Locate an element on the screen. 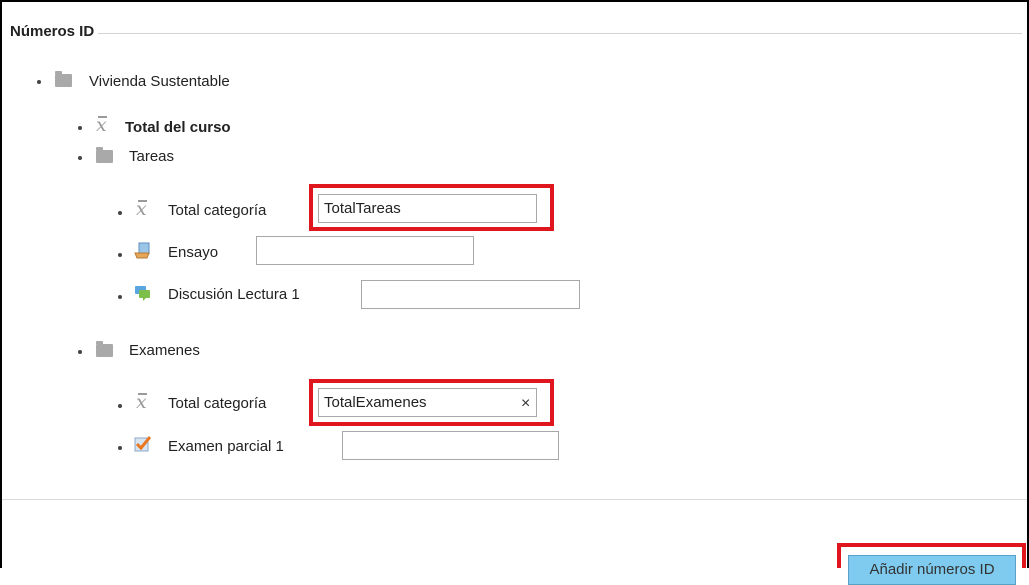  idnumber-input-examen-parcial is located at coordinates (450, 445).